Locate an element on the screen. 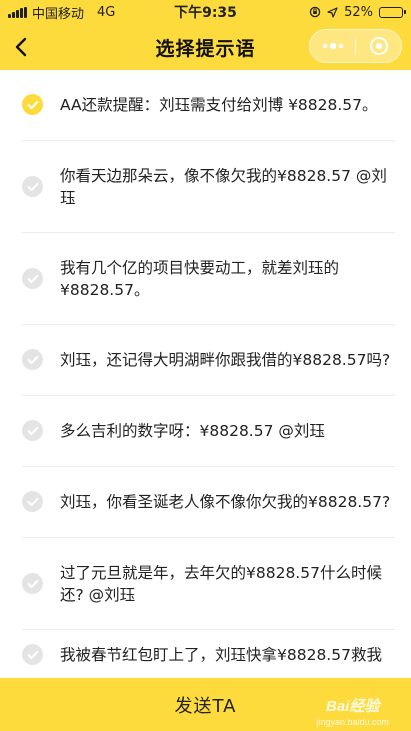 The height and width of the screenshot is (731, 411). page-title: 选择提示语 is located at coordinates (205, 48).